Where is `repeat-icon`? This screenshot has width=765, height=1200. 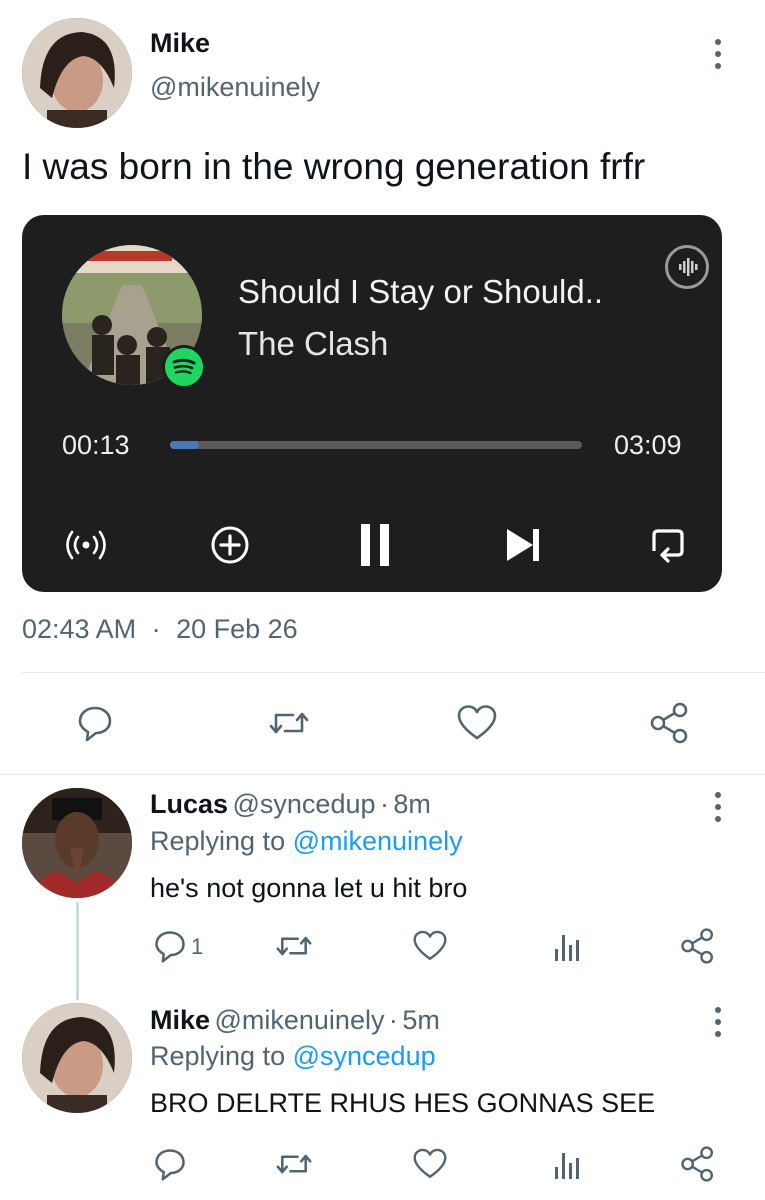
repeat-icon is located at coordinates (668, 545).